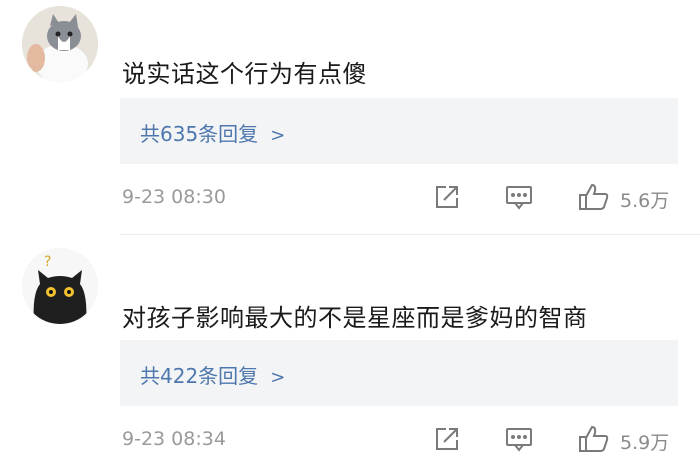  I want to click on reply-count-label: 共635条回复, so click(199, 134).